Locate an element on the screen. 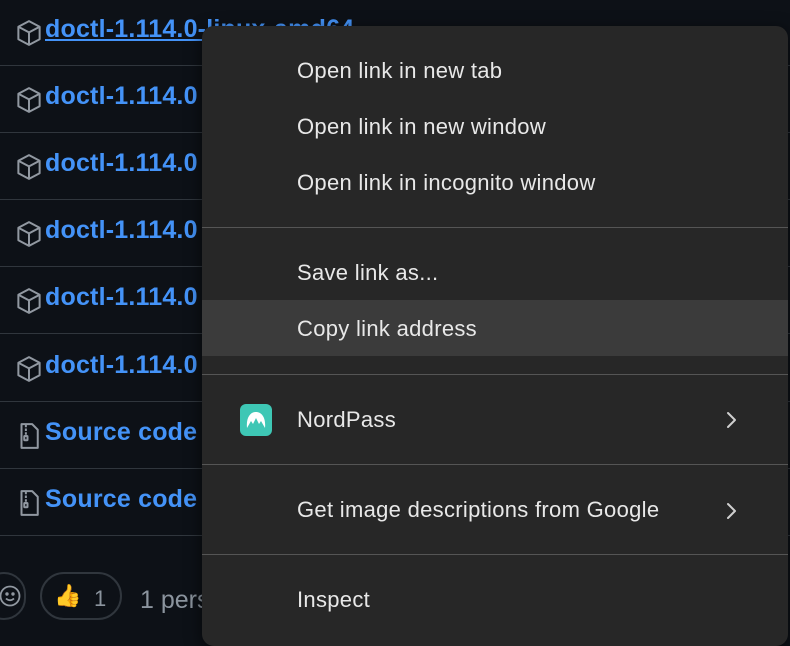  reaction-count: 1 is located at coordinates (100, 598).